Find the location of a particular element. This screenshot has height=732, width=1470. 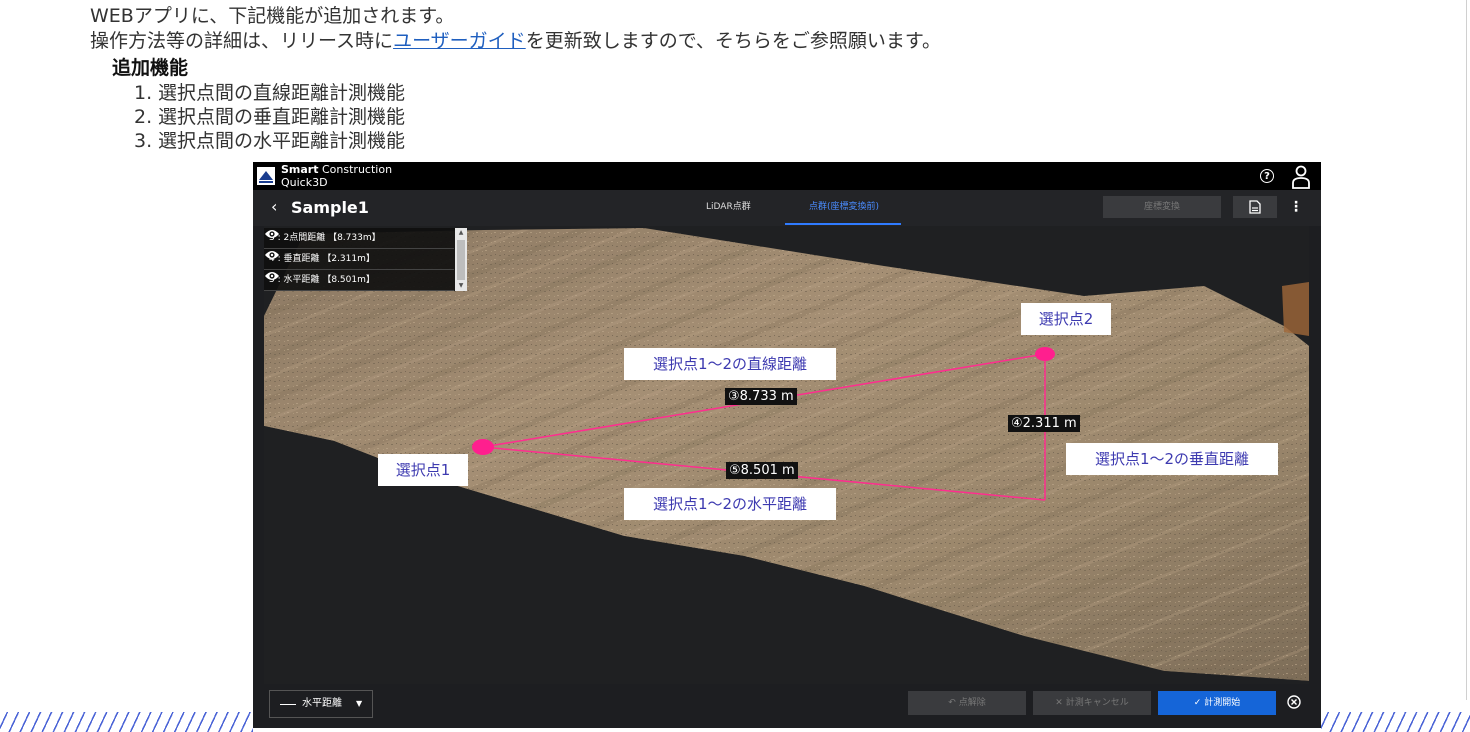

measurement-row: 5 : 水平距離 【8.501m】 is located at coordinates (359, 280).